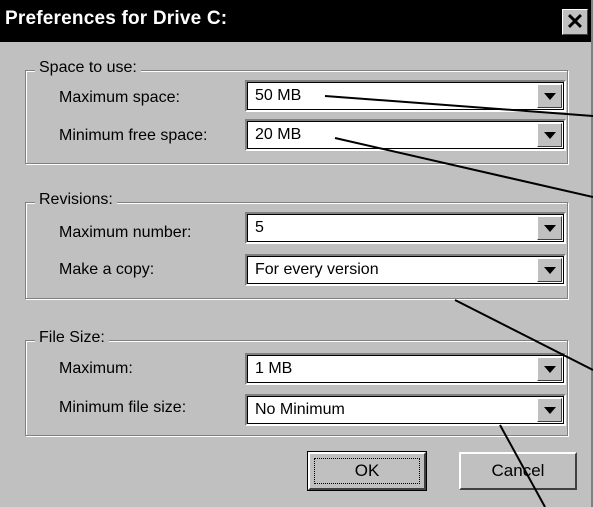 The height and width of the screenshot is (507, 593). Describe the element at coordinates (116, 18) in the screenshot. I see `window-title: Preferences for Drive C:` at that location.